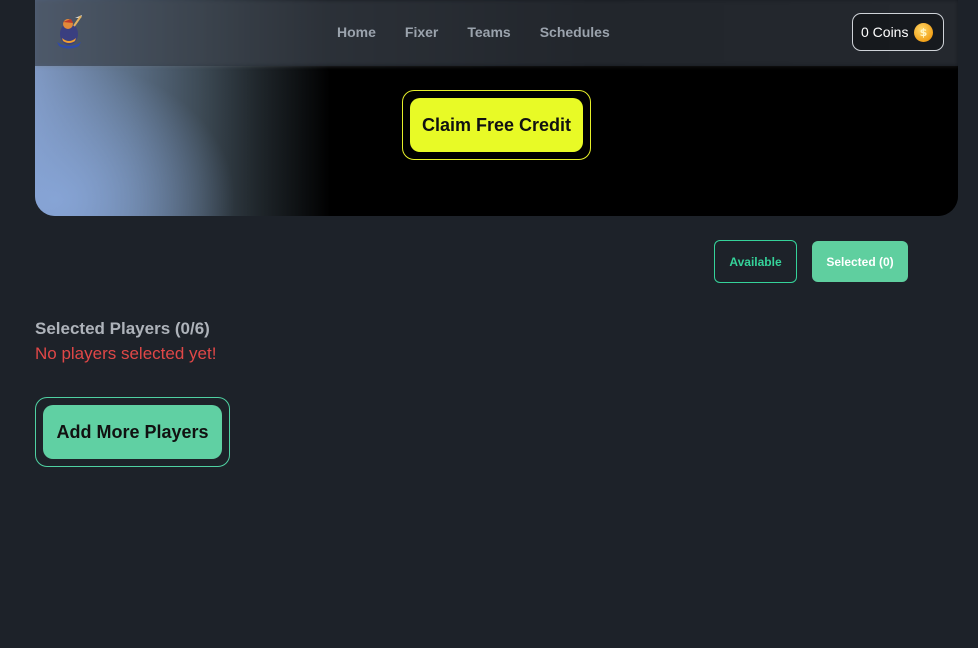 This screenshot has height=648, width=978. I want to click on tab-available: Available, so click(755, 261).